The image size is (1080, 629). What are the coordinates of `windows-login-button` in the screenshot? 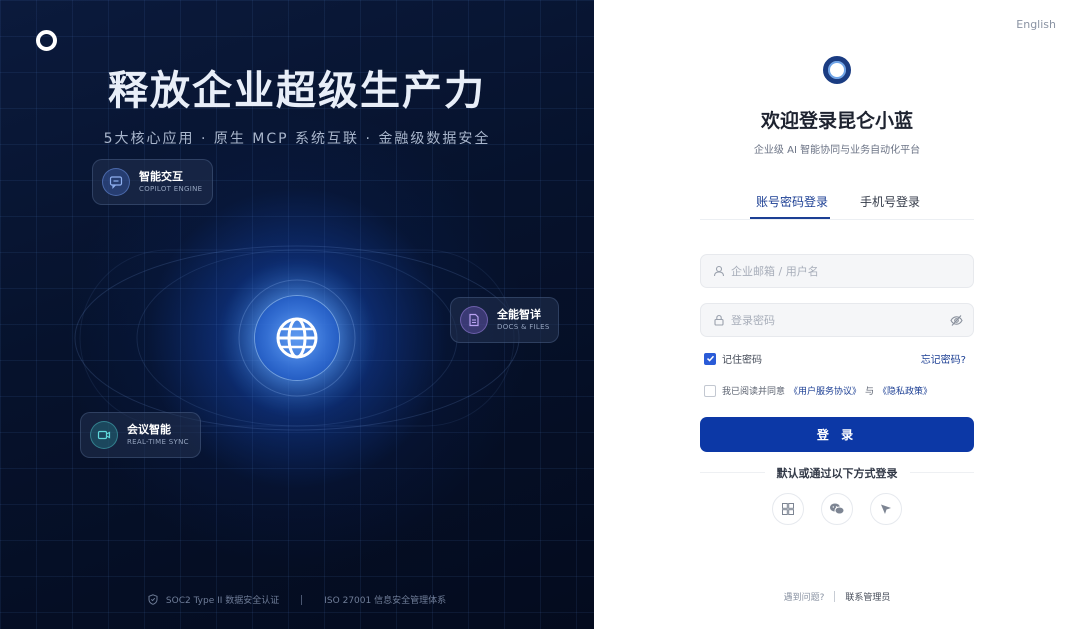 It's located at (788, 509).